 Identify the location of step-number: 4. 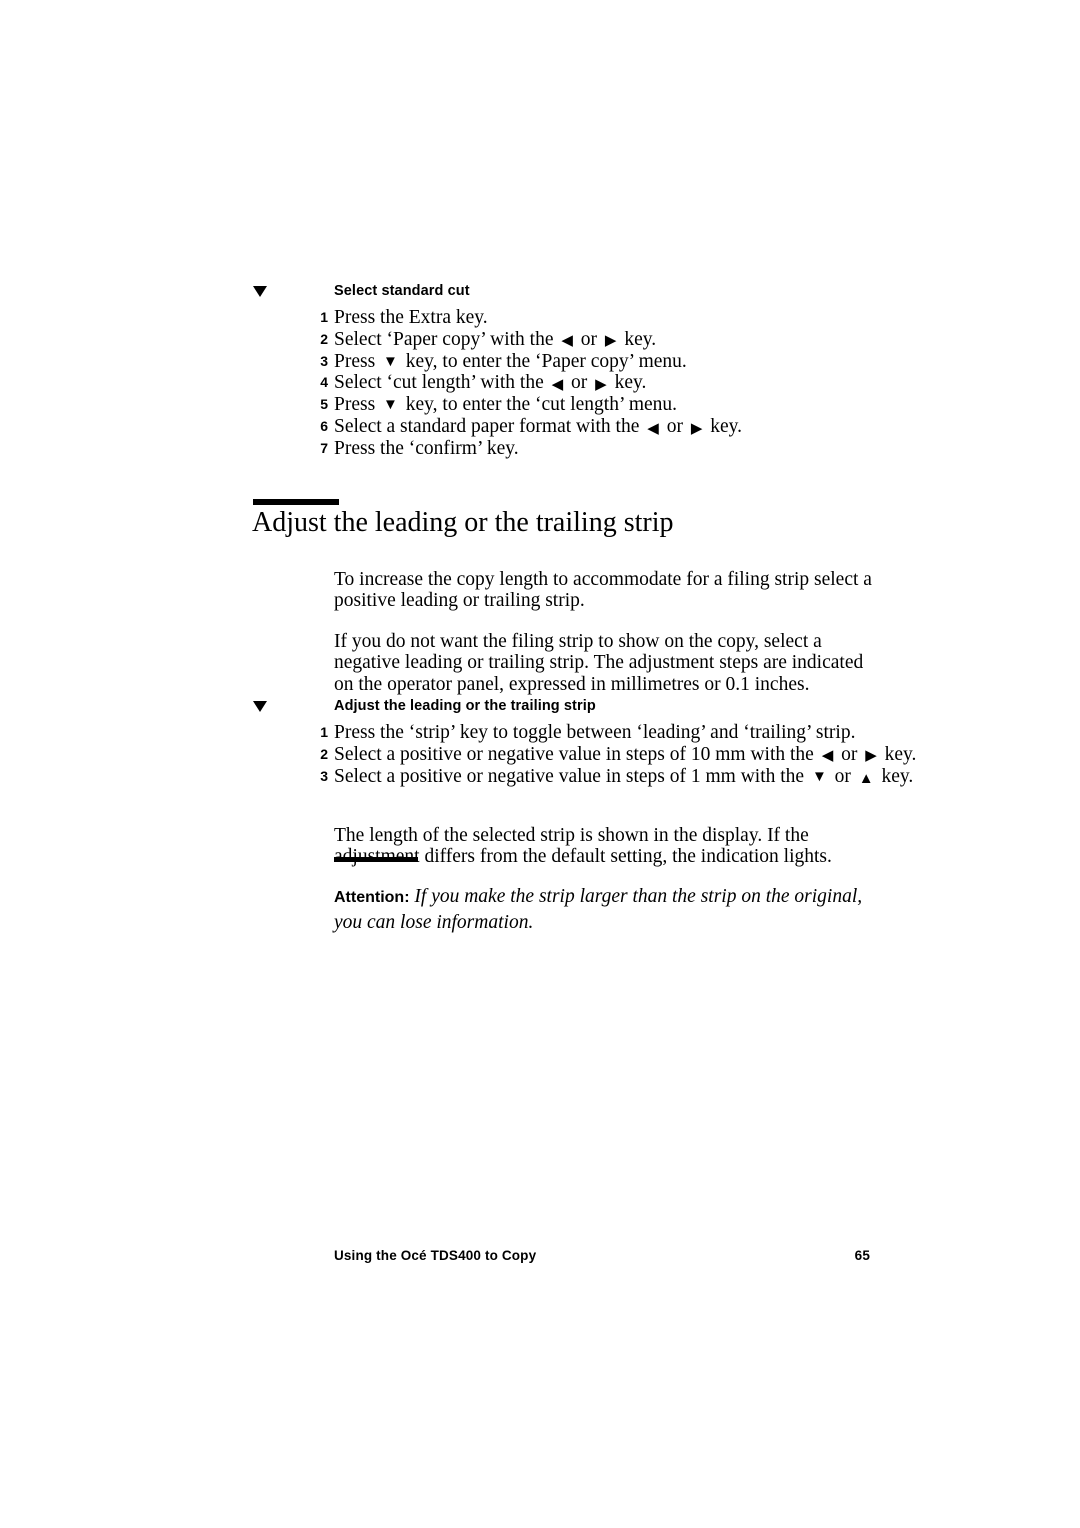
(324, 382).